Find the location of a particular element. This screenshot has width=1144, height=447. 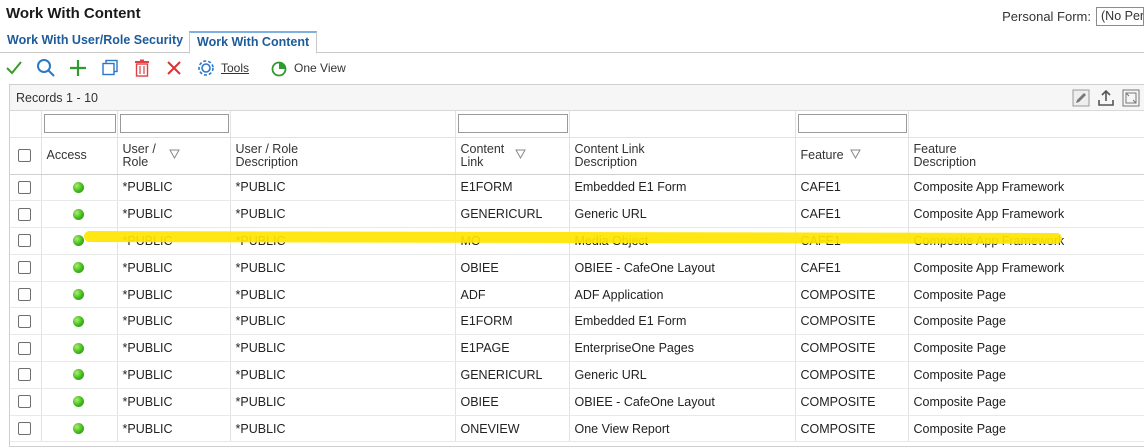

grid-header-bar: Records 1 - 10 is located at coordinates (577, 98).